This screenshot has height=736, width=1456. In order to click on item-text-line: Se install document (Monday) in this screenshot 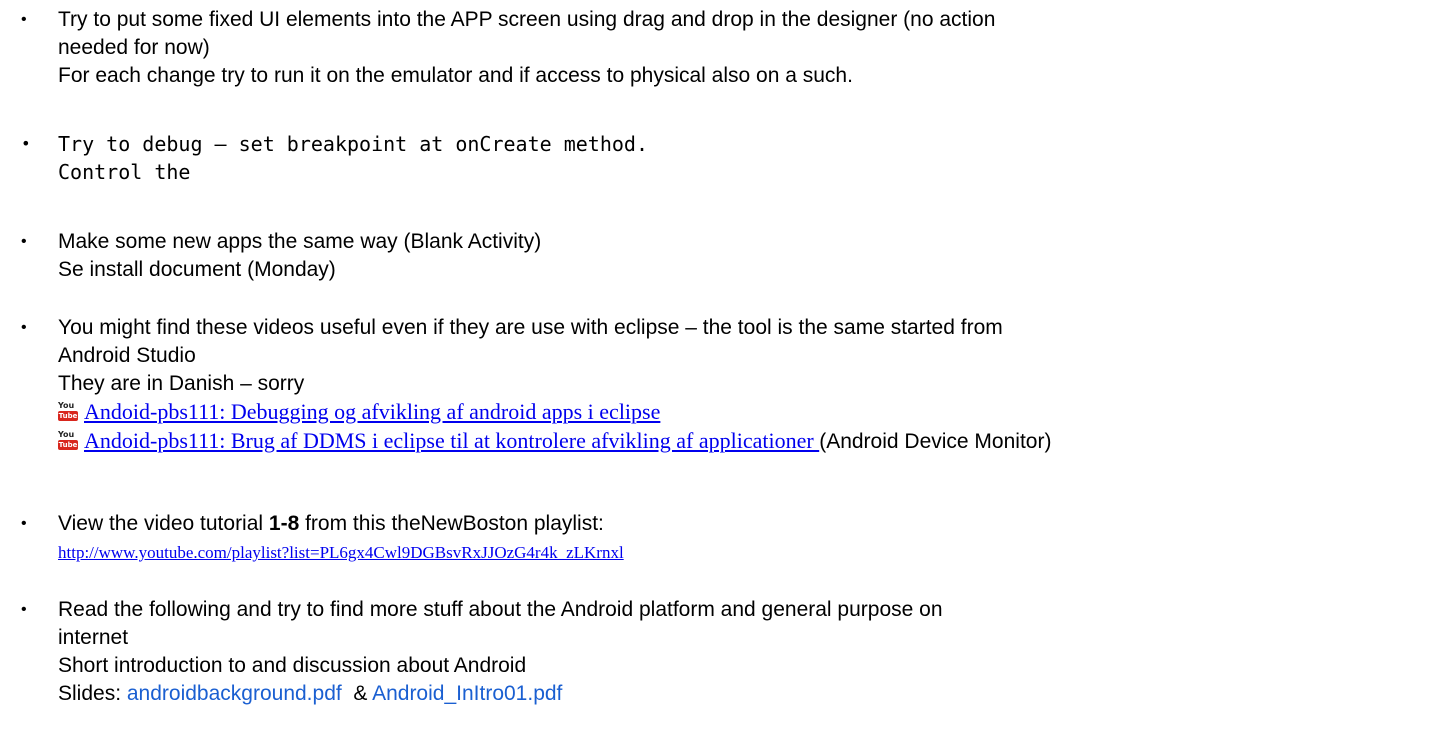, I will do `click(197, 269)`.